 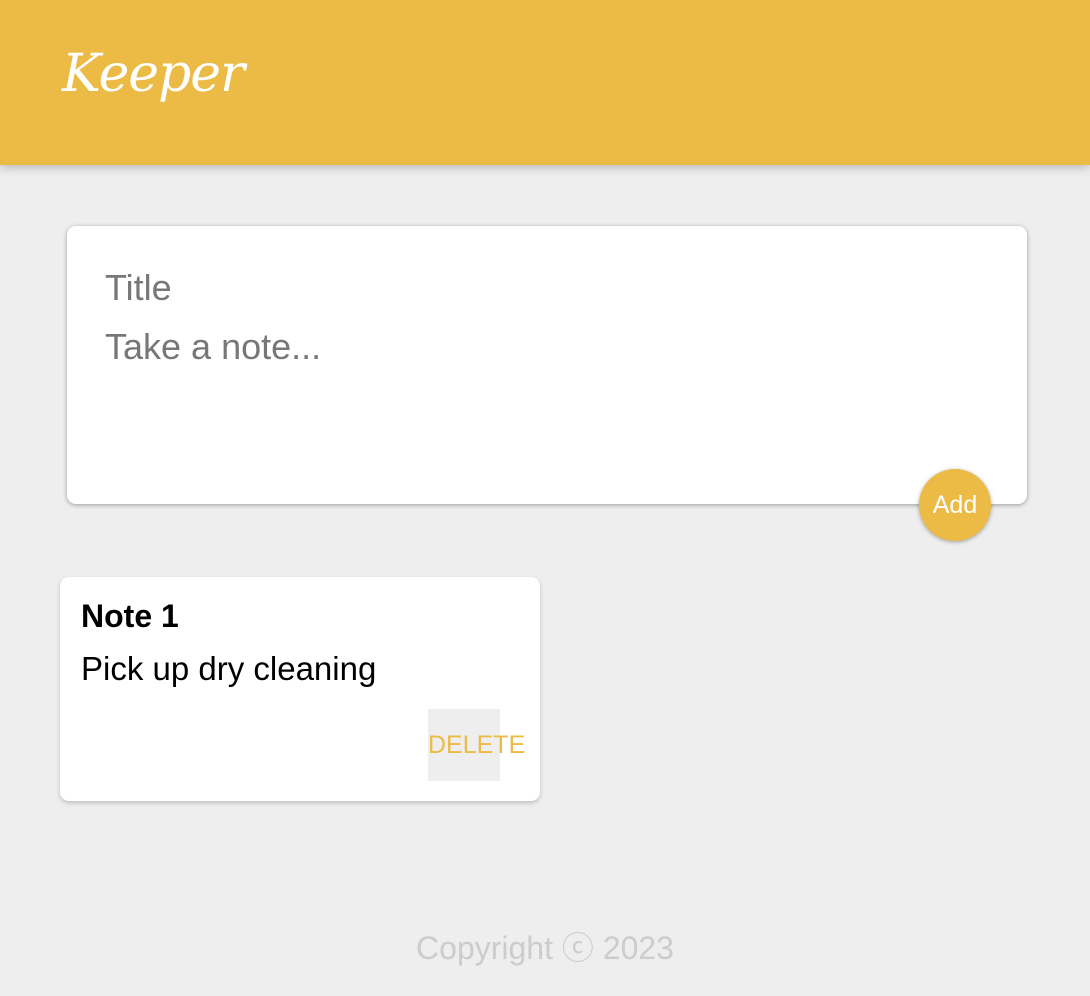 I want to click on note-title-input, so click(x=545, y=288).